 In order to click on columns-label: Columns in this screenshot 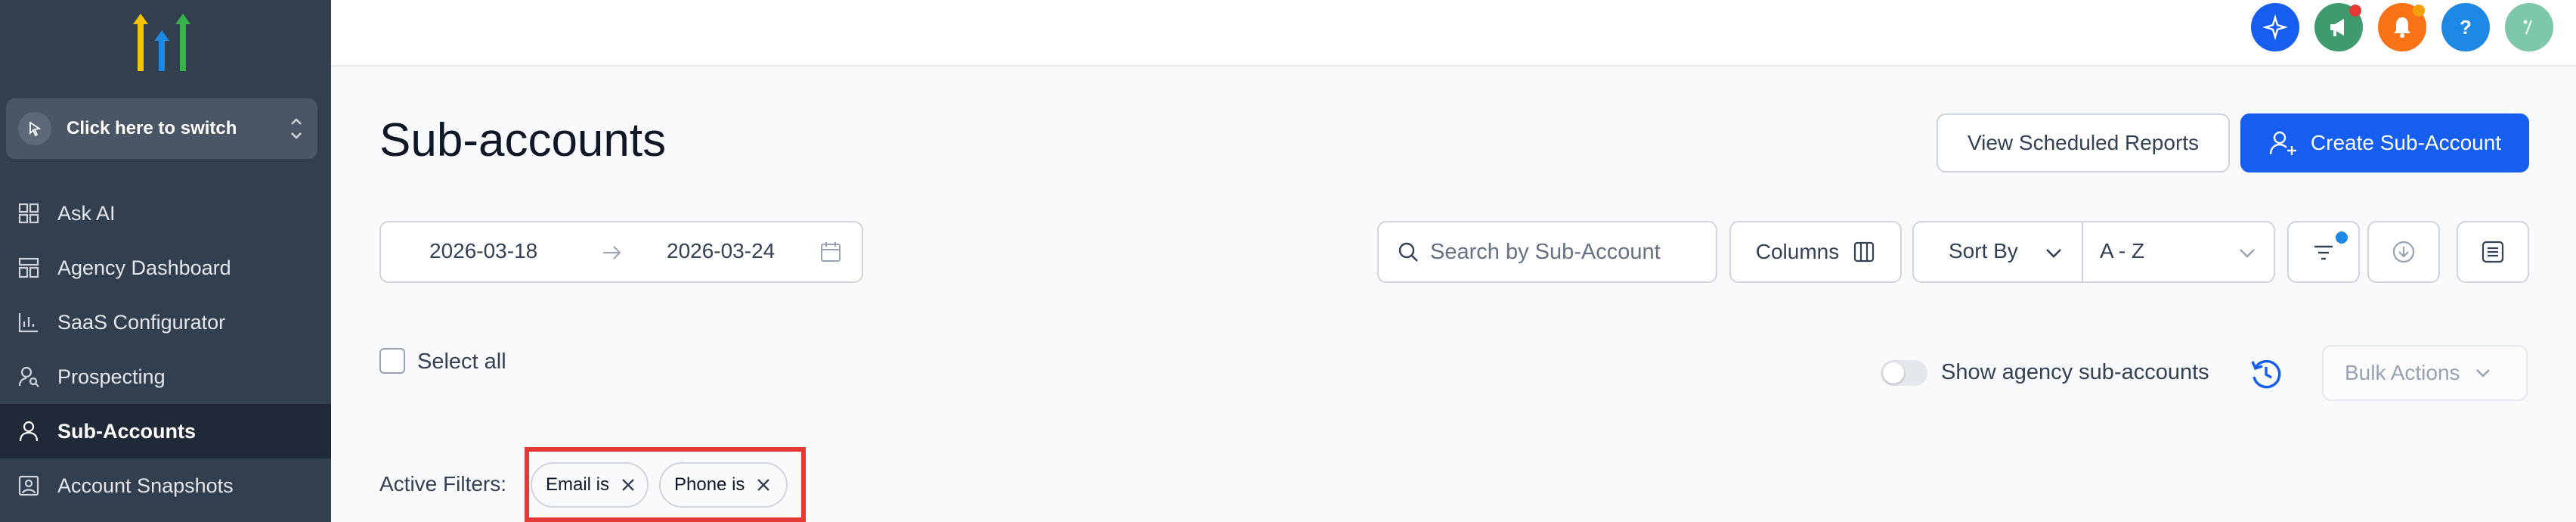, I will do `click(1797, 251)`.